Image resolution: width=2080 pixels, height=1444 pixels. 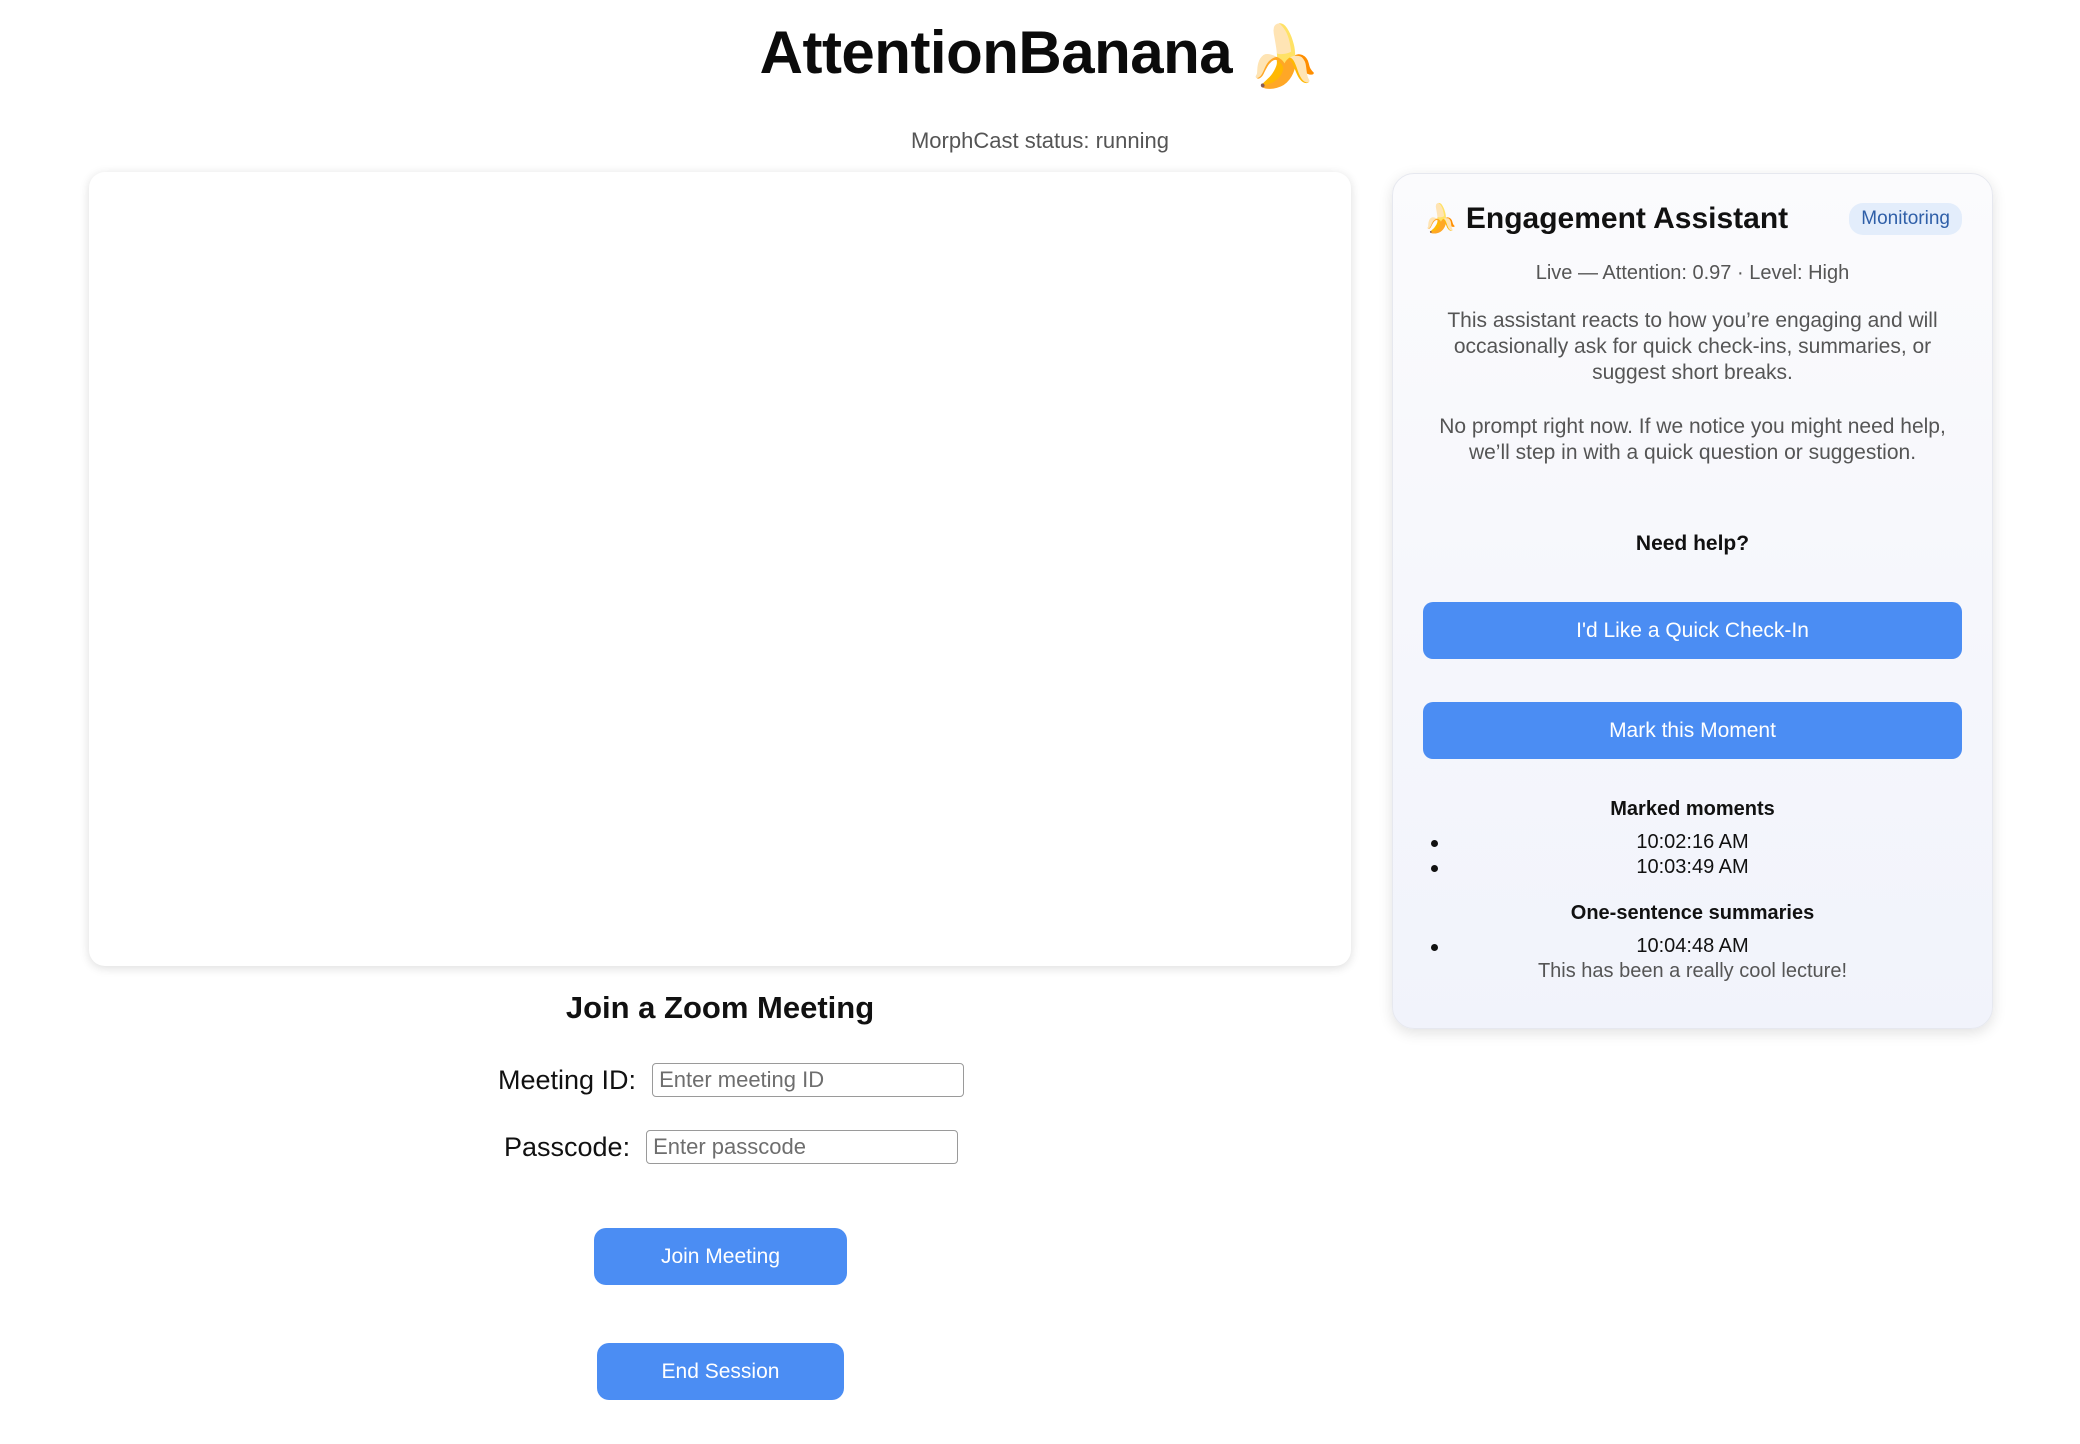 What do you see at coordinates (1692, 842) in the screenshot?
I see `list-item: 10:02:16 AM` at bounding box center [1692, 842].